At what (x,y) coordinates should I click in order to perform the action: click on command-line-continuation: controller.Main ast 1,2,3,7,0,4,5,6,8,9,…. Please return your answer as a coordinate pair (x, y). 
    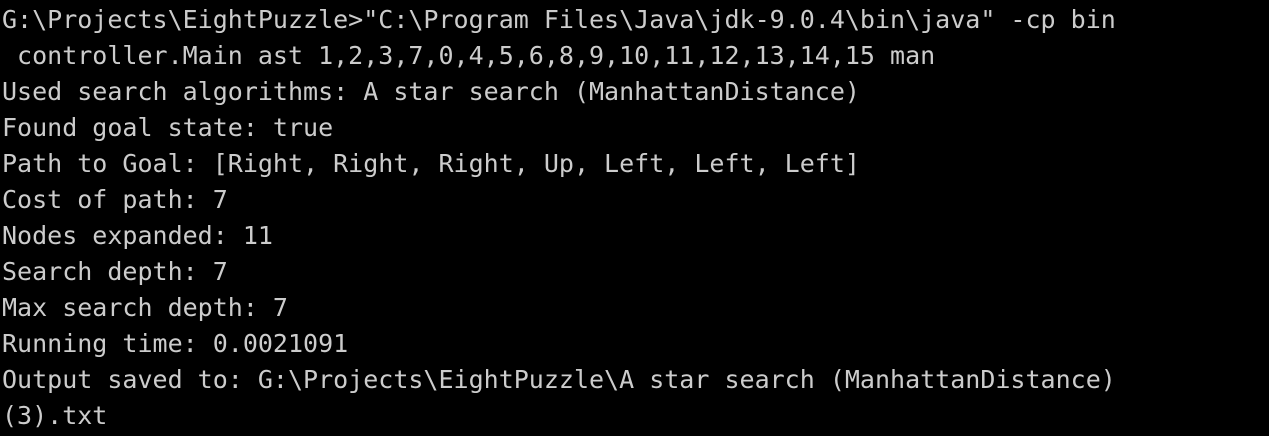
    Looking at the image, I should click on (469, 55).